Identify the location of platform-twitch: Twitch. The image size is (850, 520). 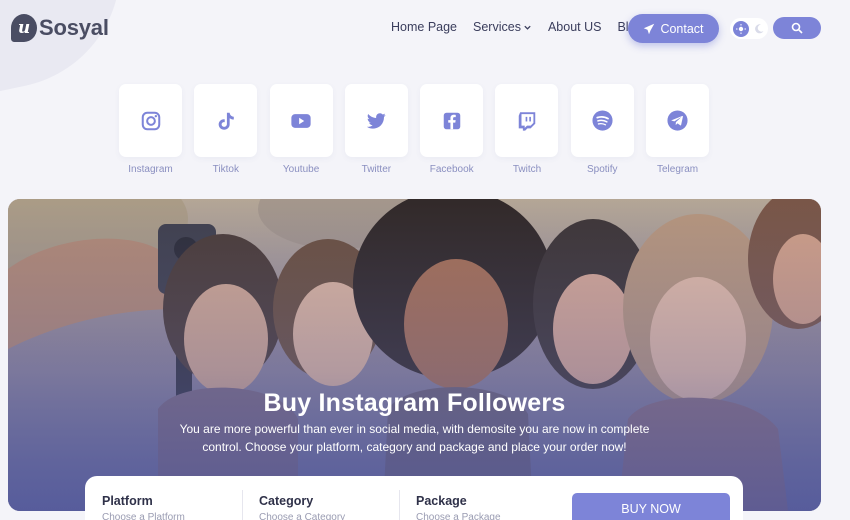
(527, 129).